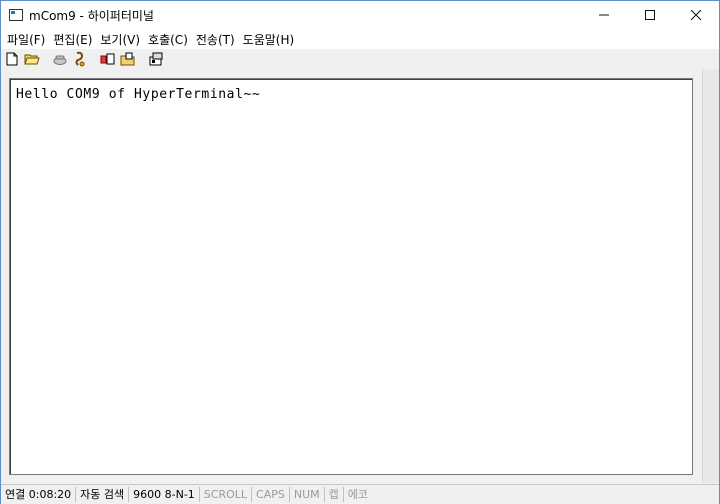 The image size is (720, 504). What do you see at coordinates (334, 494) in the screenshot?
I see `status-capture: 캡` at bounding box center [334, 494].